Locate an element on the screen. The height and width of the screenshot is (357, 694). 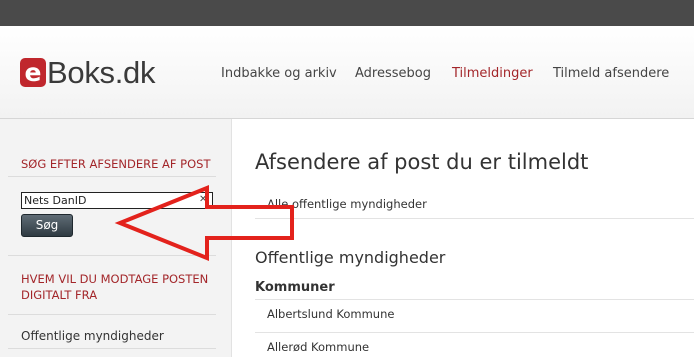
section-title: Offentlige myndigheder is located at coordinates (350, 257).